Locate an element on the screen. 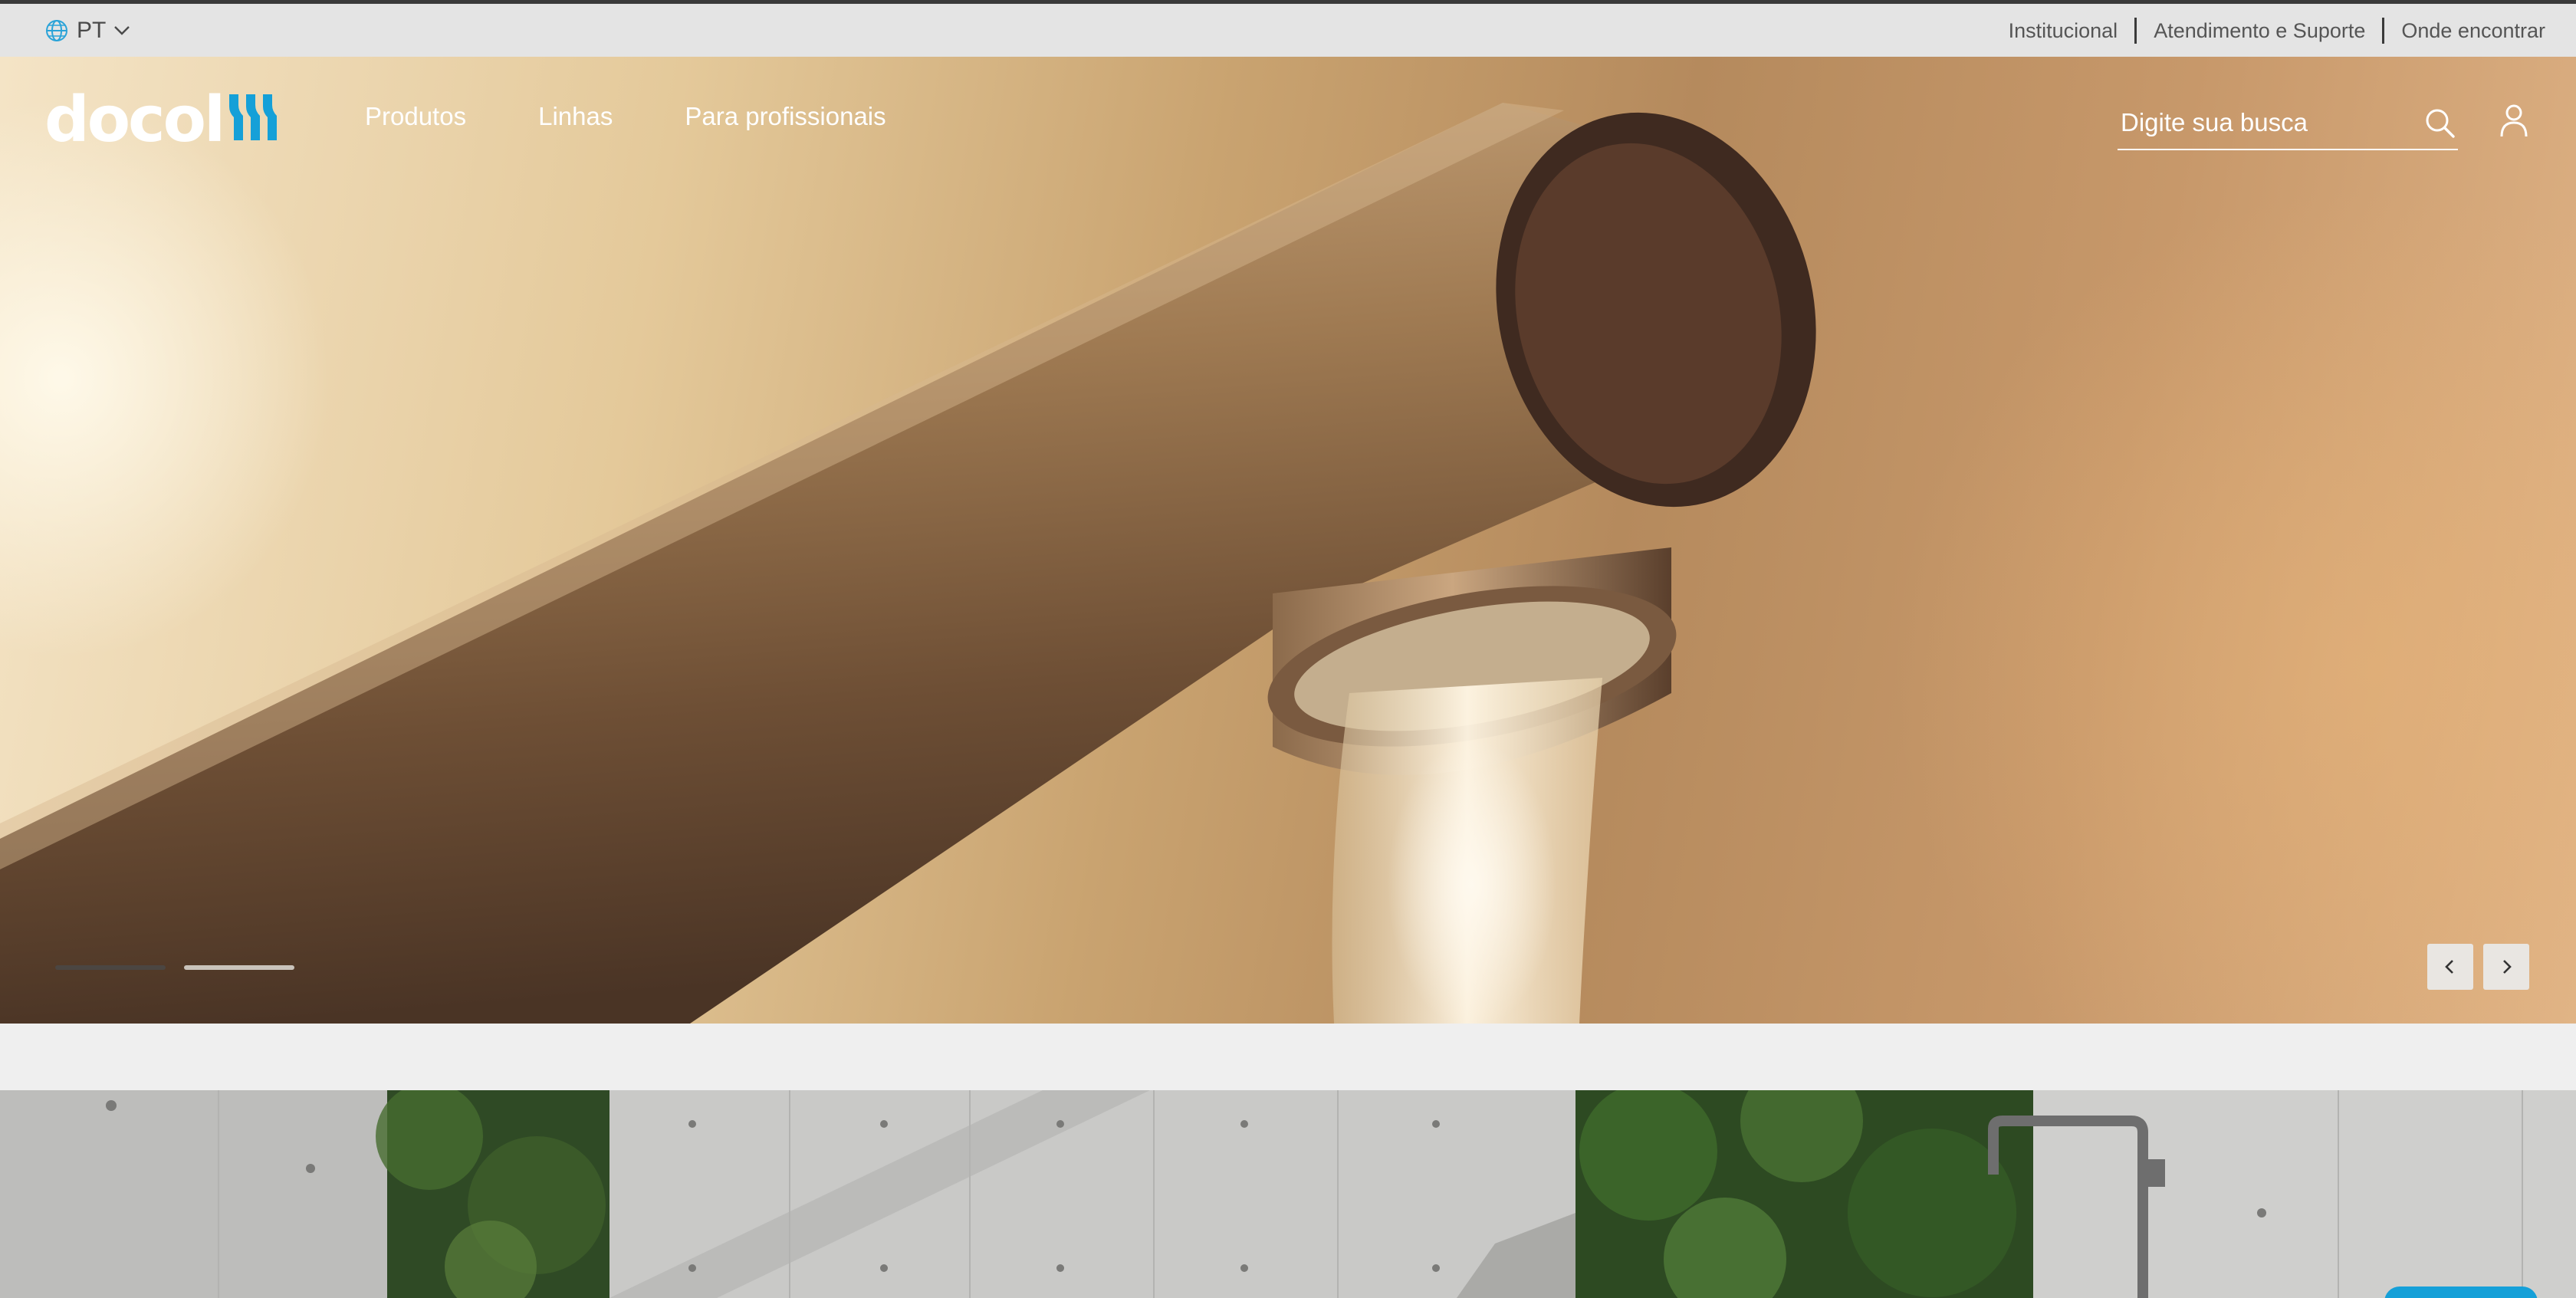  main-nav: Produtos Linhas Para profissionais is located at coordinates (626, 116).